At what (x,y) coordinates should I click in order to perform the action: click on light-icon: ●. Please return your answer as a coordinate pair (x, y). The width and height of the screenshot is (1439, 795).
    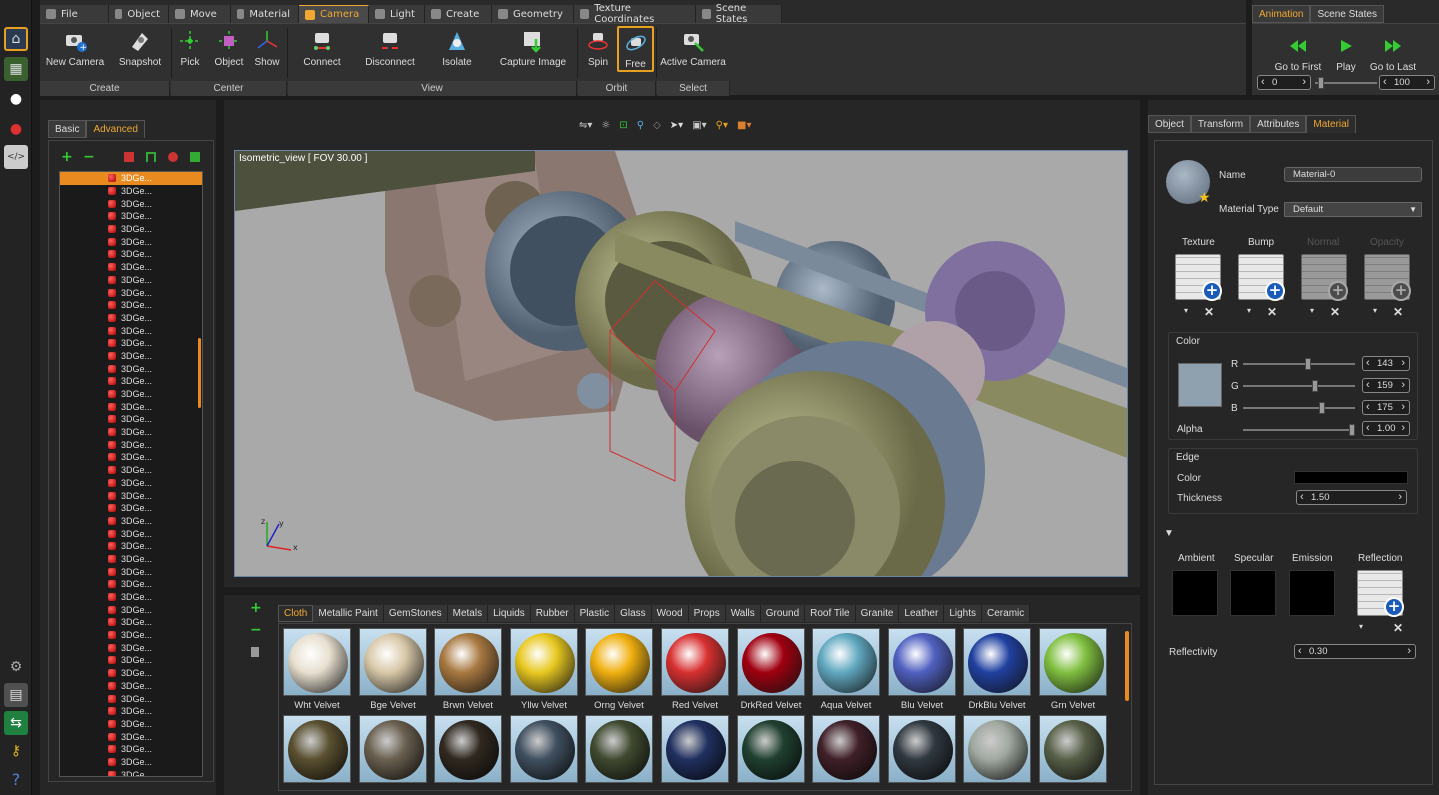
    Looking at the image, I should click on (16, 129).